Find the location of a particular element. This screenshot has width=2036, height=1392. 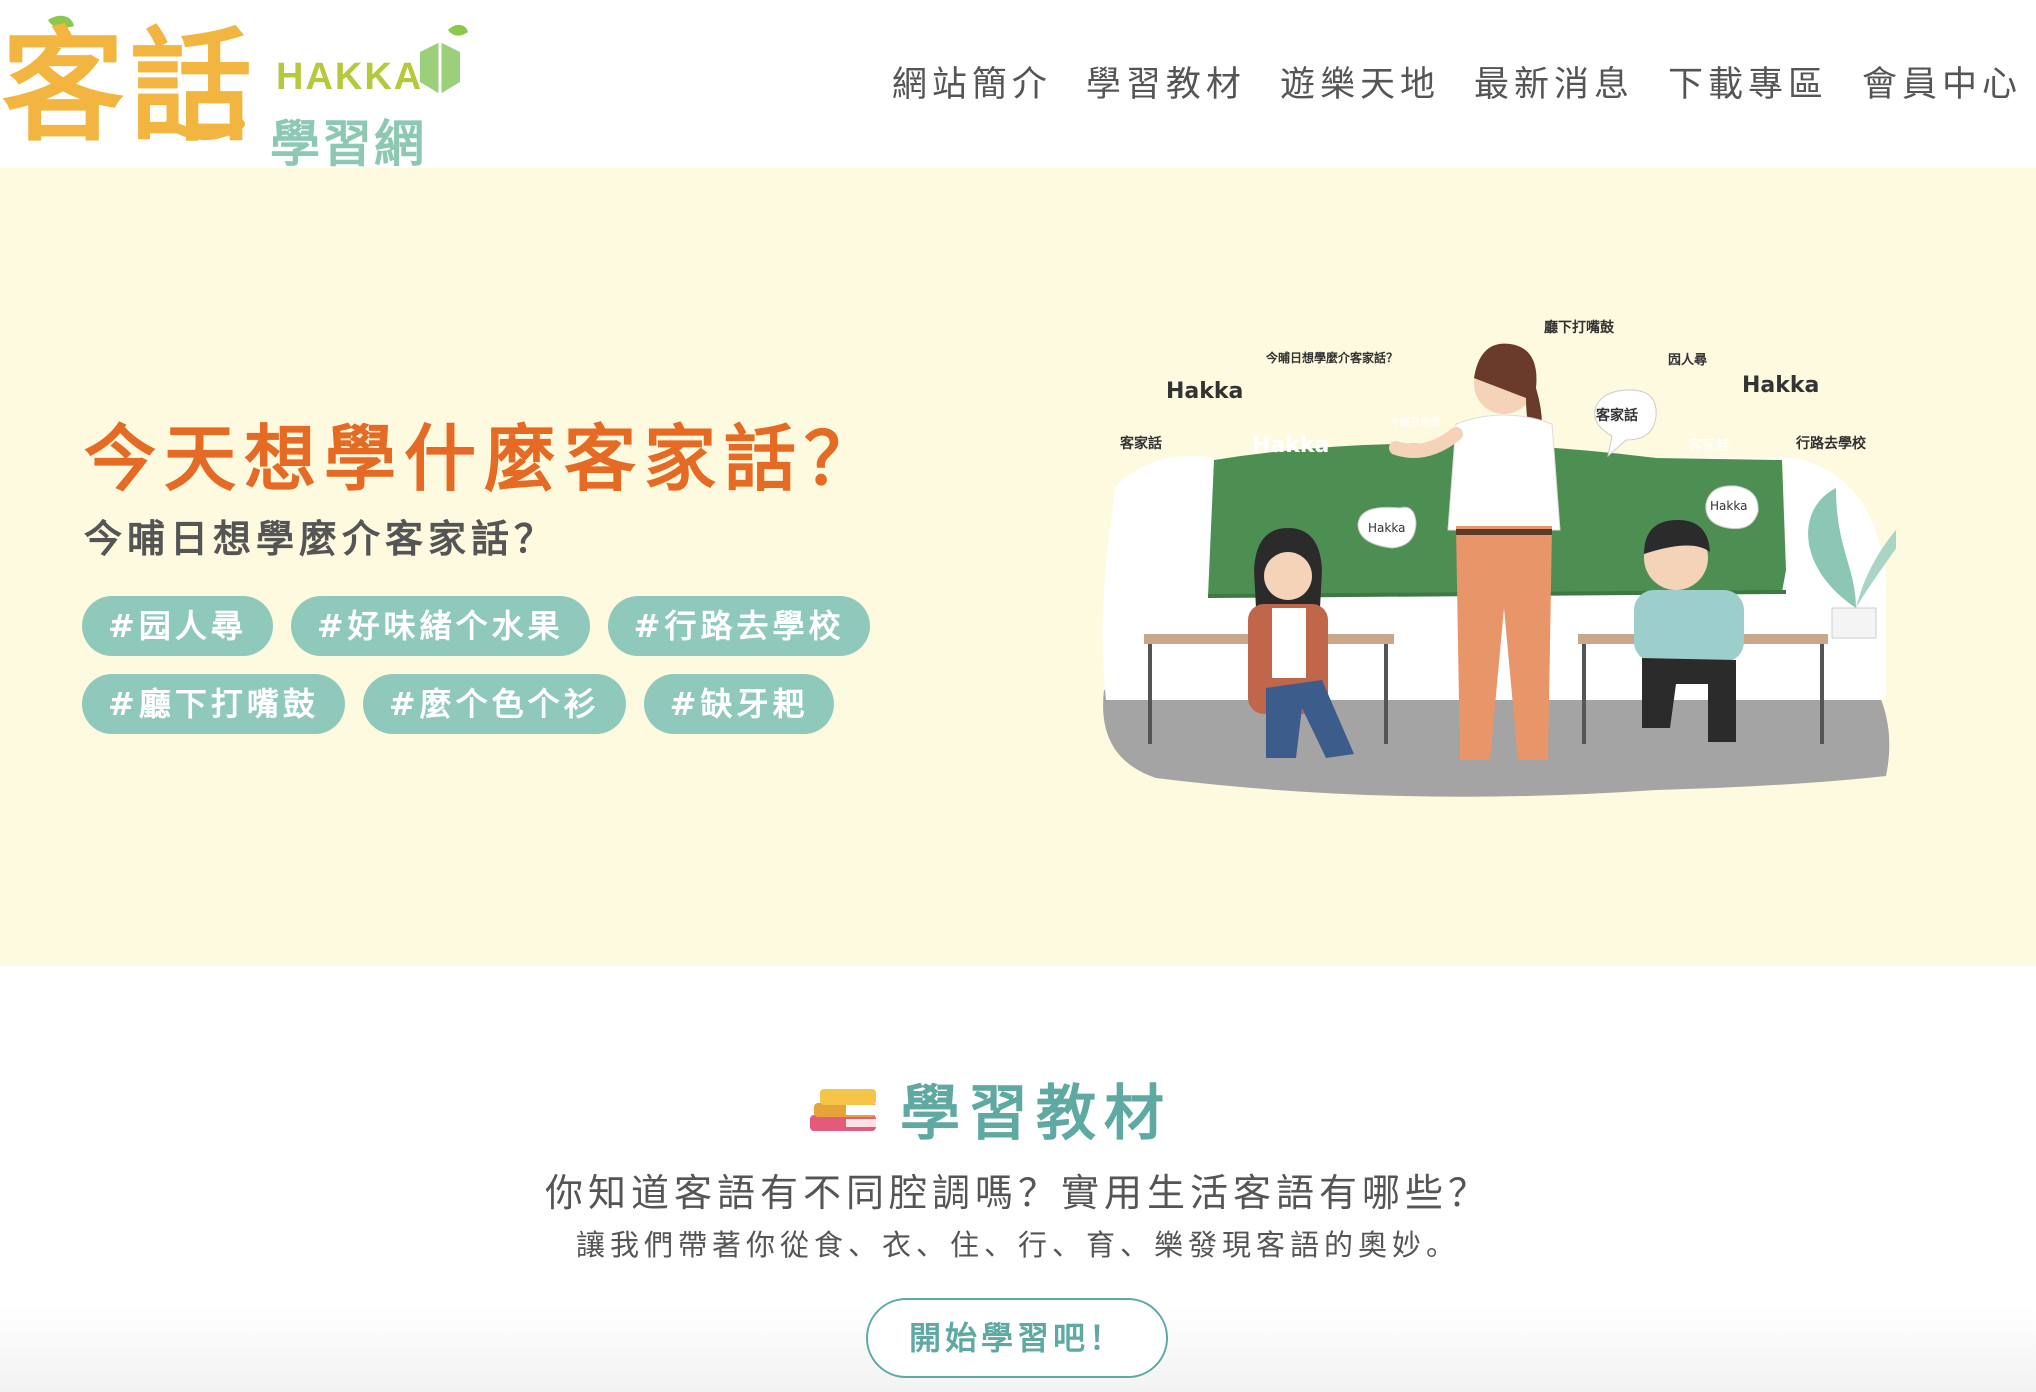

nav-item-about: 網站簡介 is located at coordinates (972, 81).